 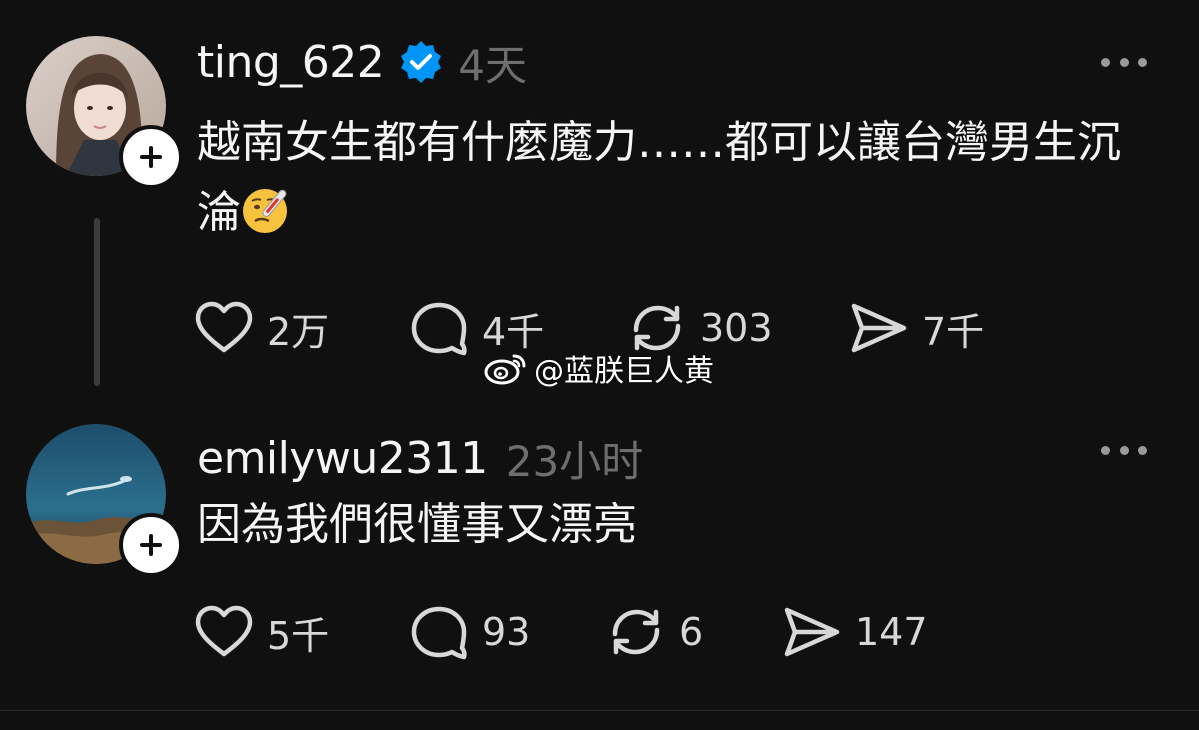 What do you see at coordinates (97, 302) in the screenshot?
I see `thread-connector-line` at bounding box center [97, 302].